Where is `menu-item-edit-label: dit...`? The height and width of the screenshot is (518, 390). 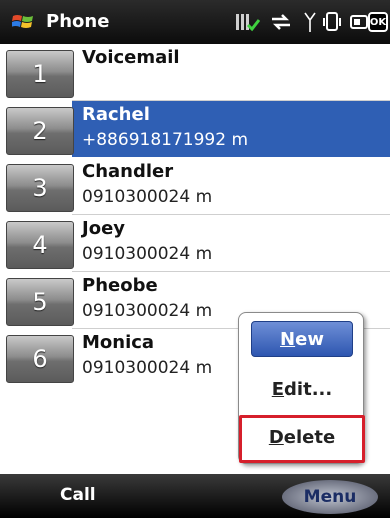
menu-item-edit-label: dit... is located at coordinates (308, 389).